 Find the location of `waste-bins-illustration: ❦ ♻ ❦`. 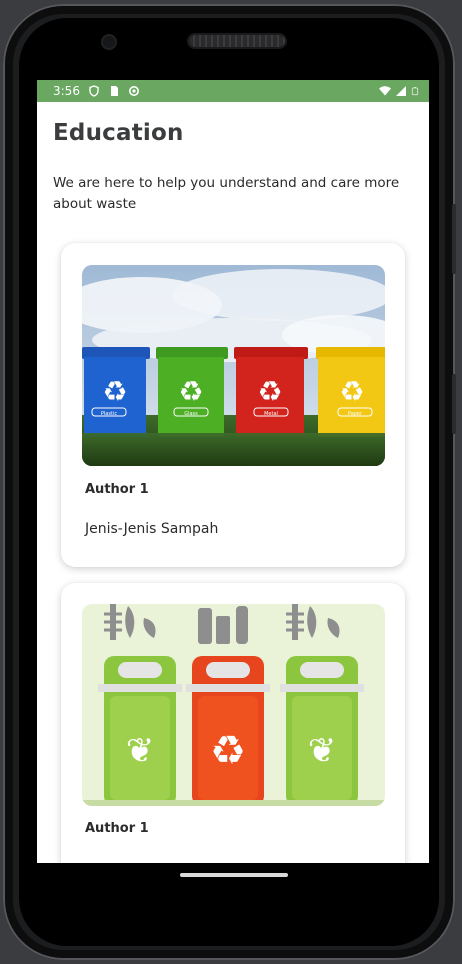

waste-bins-illustration: ❦ ♻ ❦ is located at coordinates (233, 705).